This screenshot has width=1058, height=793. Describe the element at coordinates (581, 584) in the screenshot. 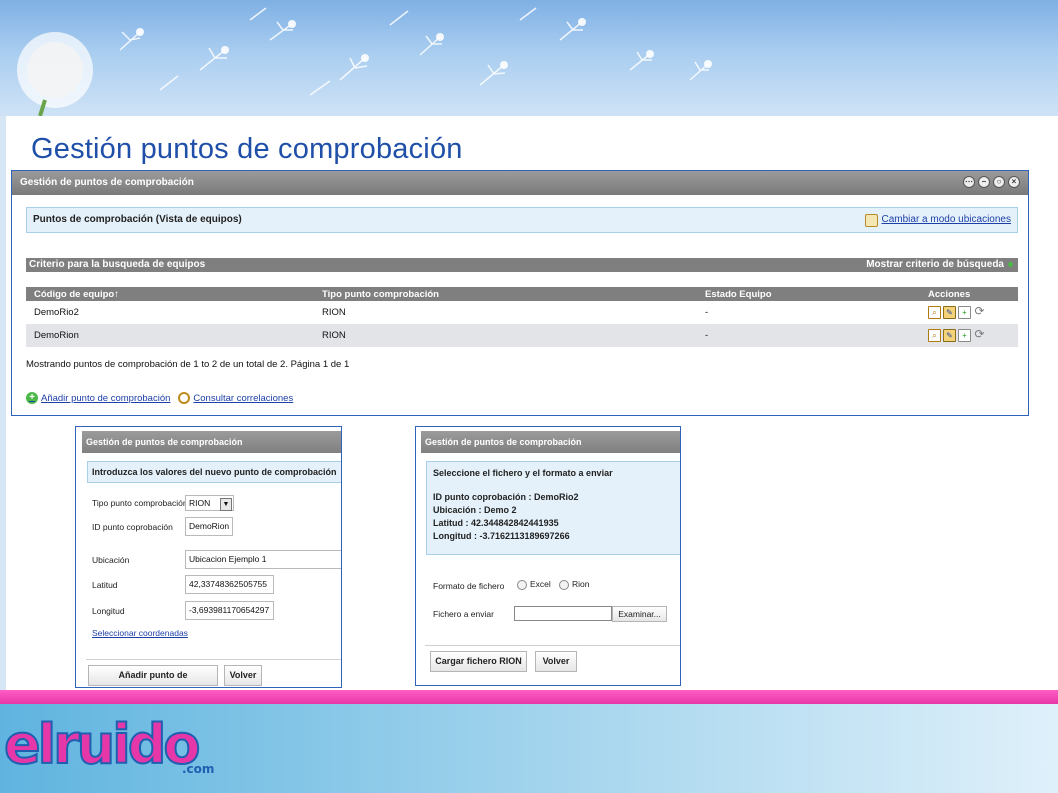

I see `rion-label: Rion` at that location.